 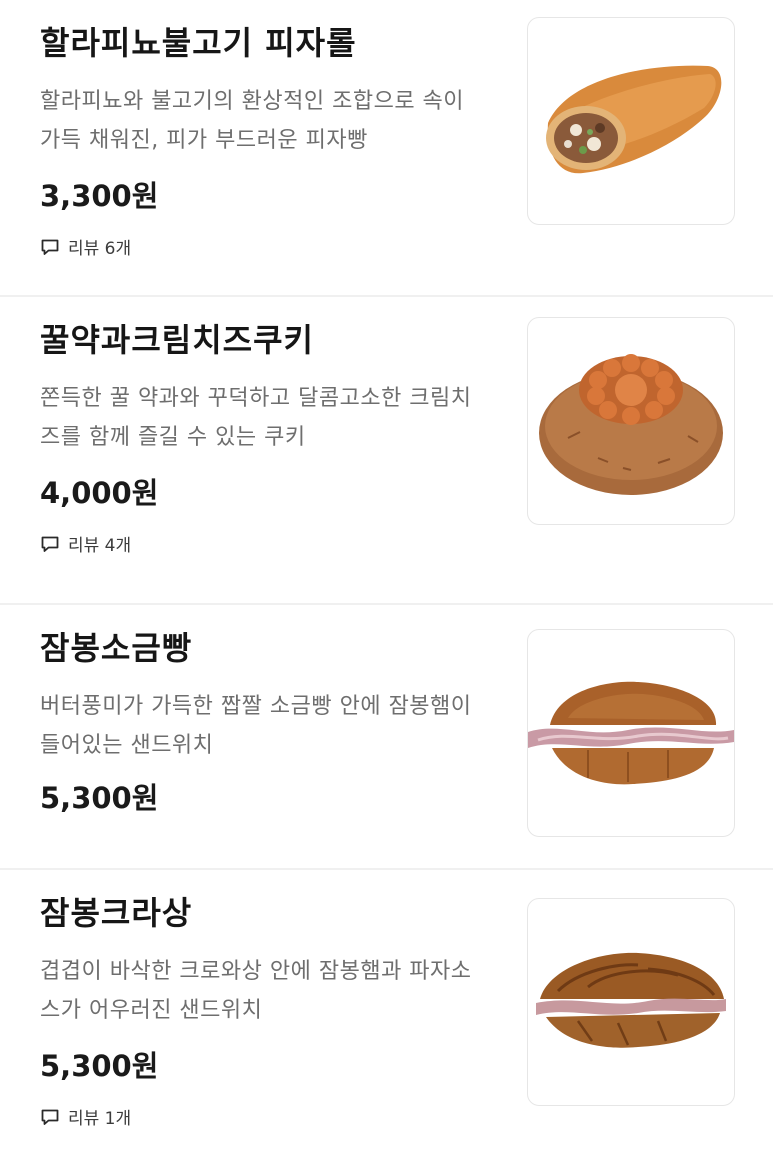 I want to click on review-link: 리뷰 4개, so click(x=85, y=543).